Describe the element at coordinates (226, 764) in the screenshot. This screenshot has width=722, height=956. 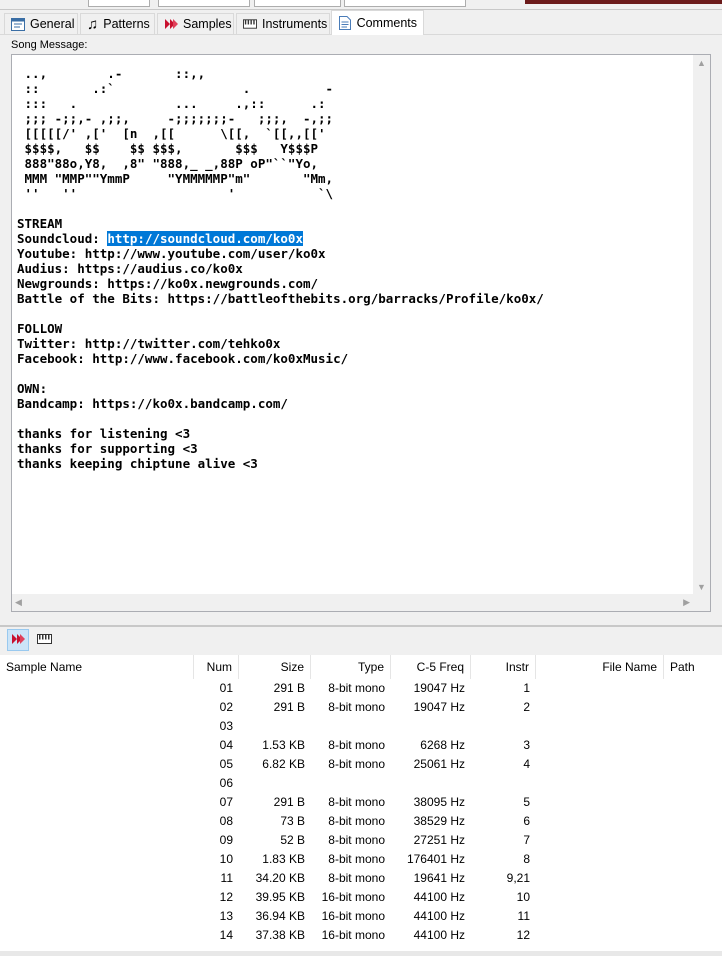
I see `cell-num: 05` at that location.